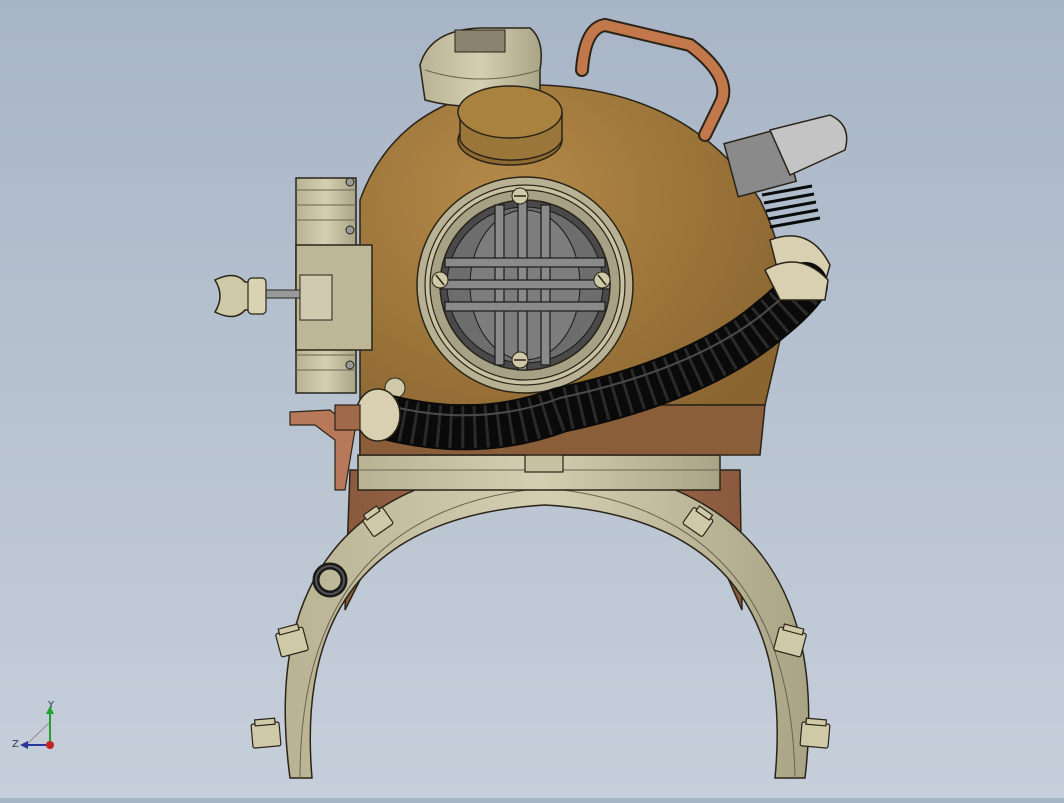 The image size is (1064, 803). I want to click on front-viewport, so click(525, 285).